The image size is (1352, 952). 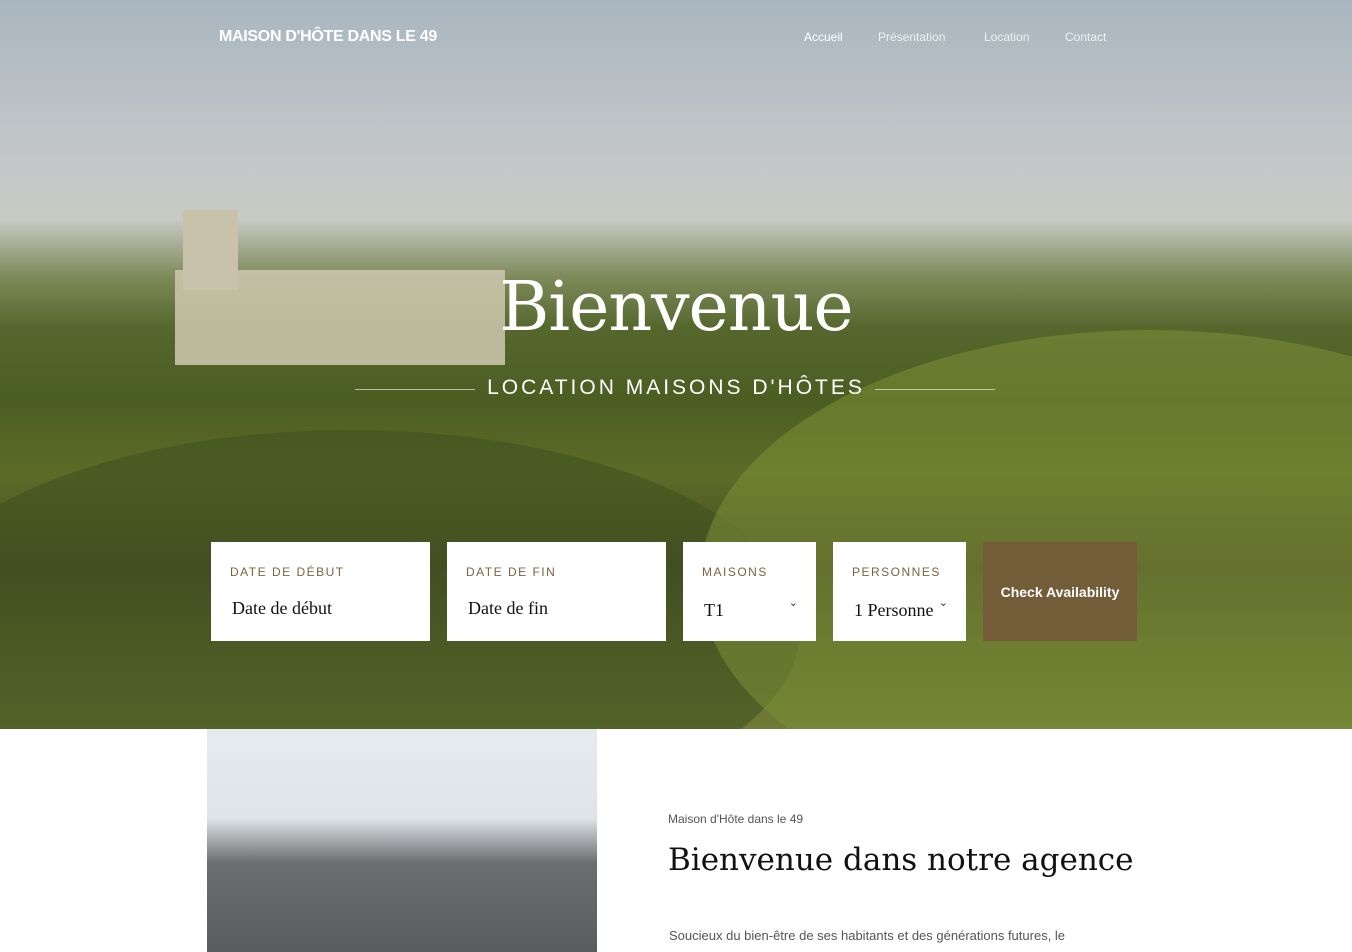 What do you see at coordinates (328, 37) in the screenshot?
I see `site-logo: MAISON D'HÔTE DANS LE 49` at bounding box center [328, 37].